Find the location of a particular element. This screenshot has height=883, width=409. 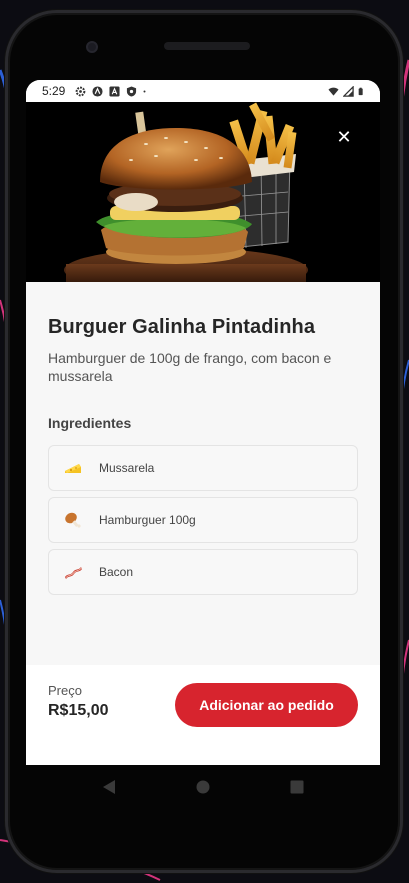

system-nav-bar is located at coordinates (203, 787).